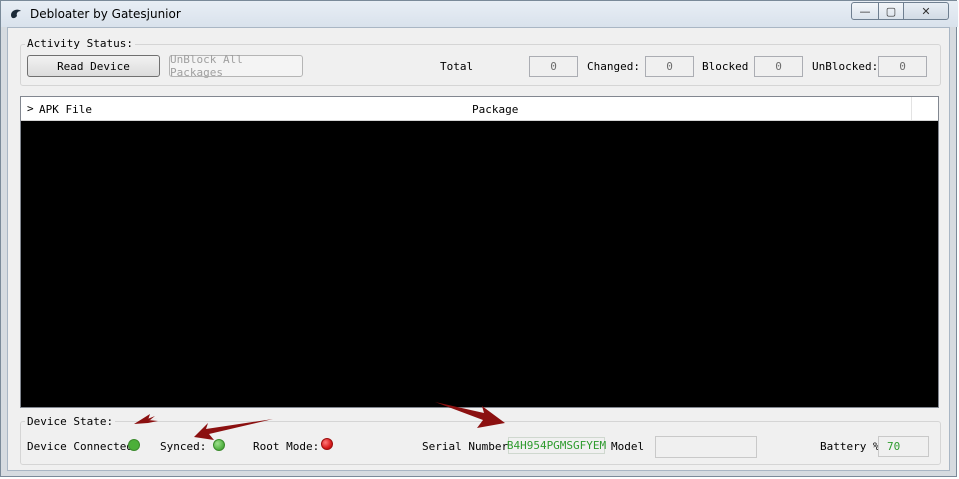 The height and width of the screenshot is (479, 959). Describe the element at coordinates (319, 421) in the screenshot. I see `annotation-arrows` at that location.